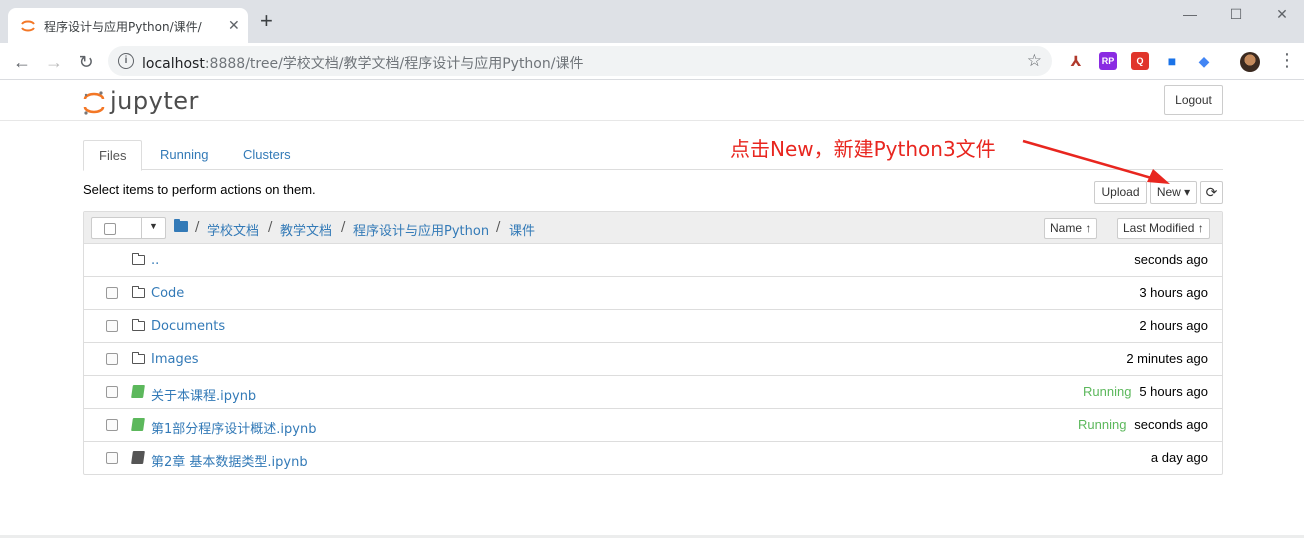 This screenshot has width=1304, height=538. I want to click on red-extension-icon: Q, so click(1140, 61).